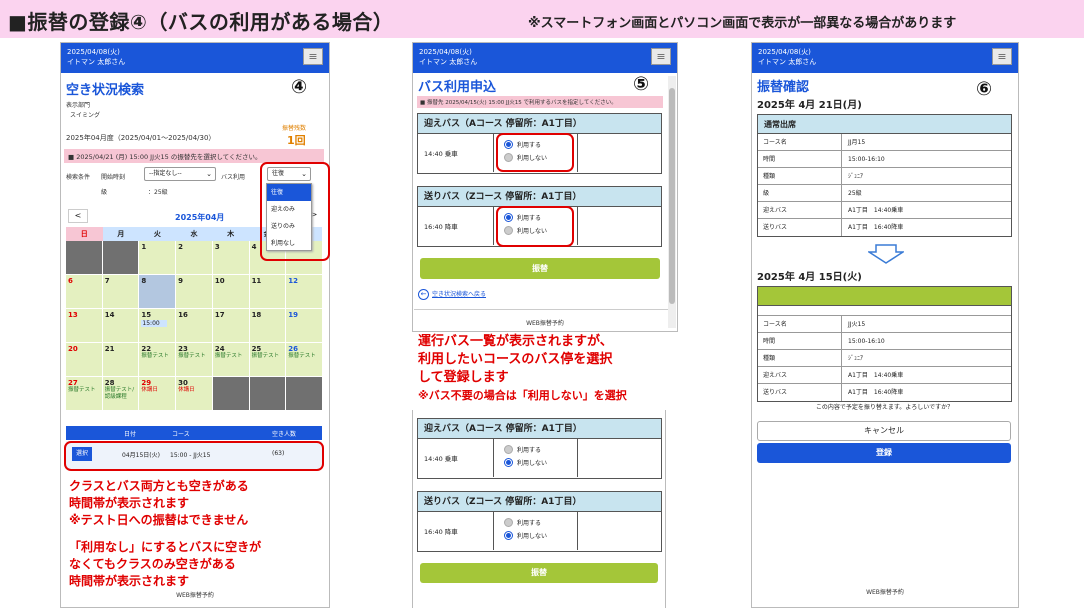 Image resolution: width=1084 pixels, height=608 pixels. What do you see at coordinates (113, 177) in the screenshot?
I see `start-time-label: 開始時刻` at bounding box center [113, 177].